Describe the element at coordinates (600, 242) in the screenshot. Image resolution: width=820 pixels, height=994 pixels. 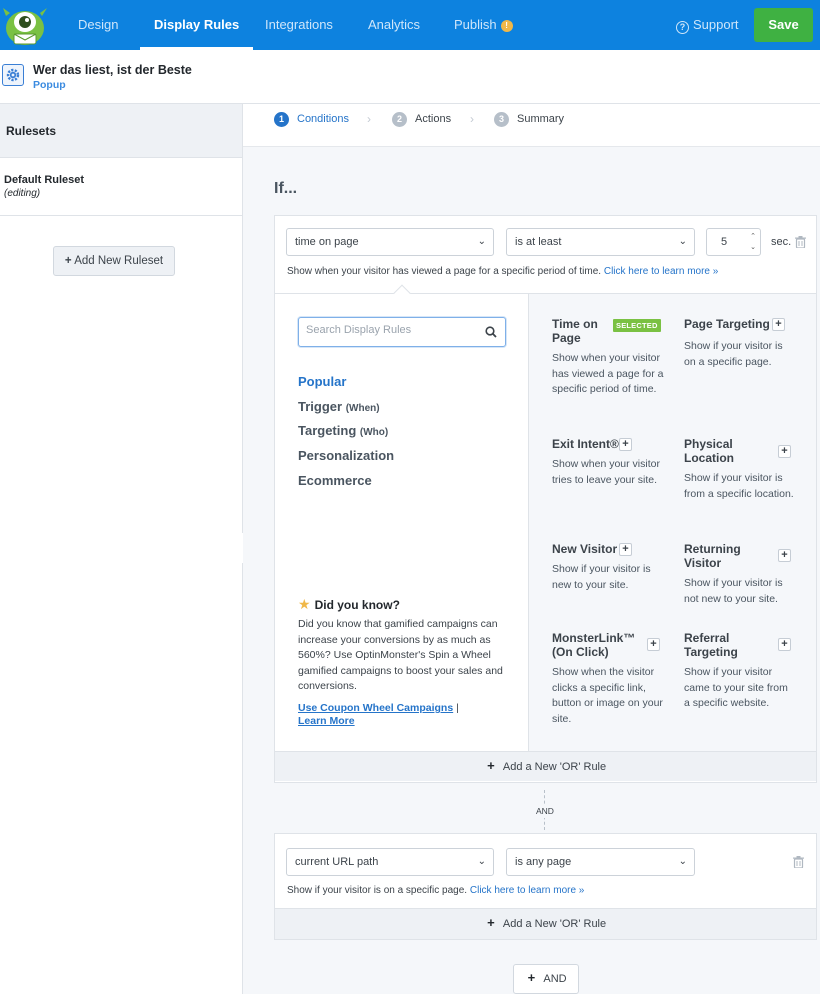
I see `operator-select: is at least ⌄` at that location.